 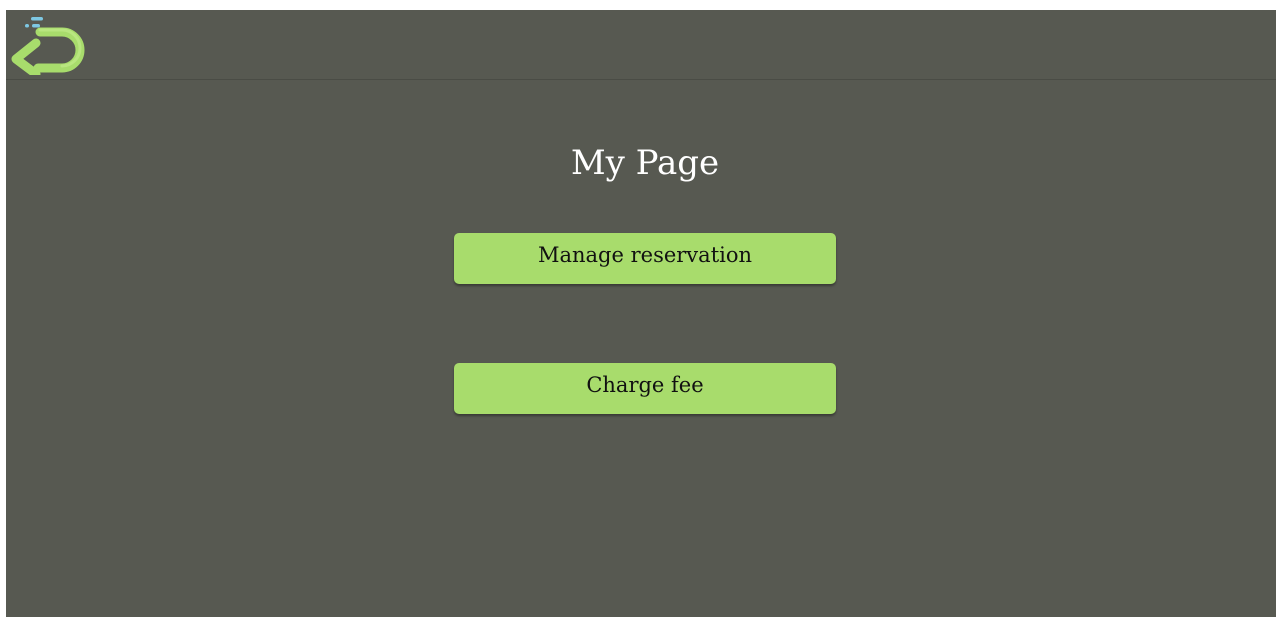 What do you see at coordinates (645, 163) in the screenshot?
I see `page-title: My Page` at bounding box center [645, 163].